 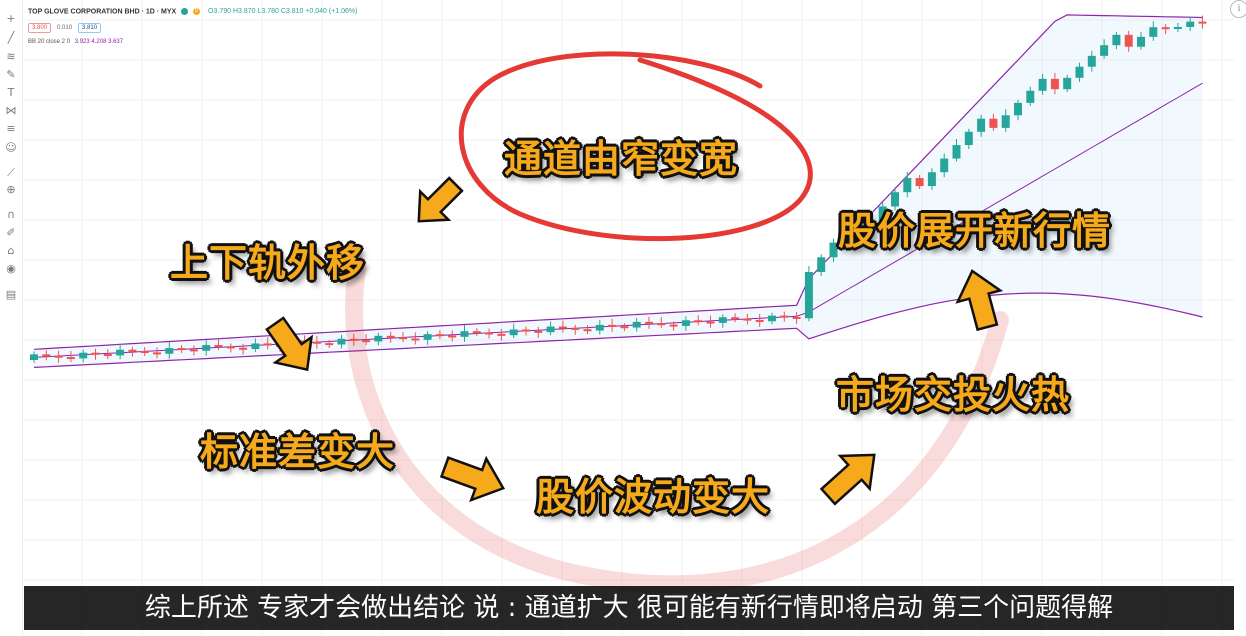 I want to click on annotation-new-trend: 股价展开新行情, so click(x=975, y=231).